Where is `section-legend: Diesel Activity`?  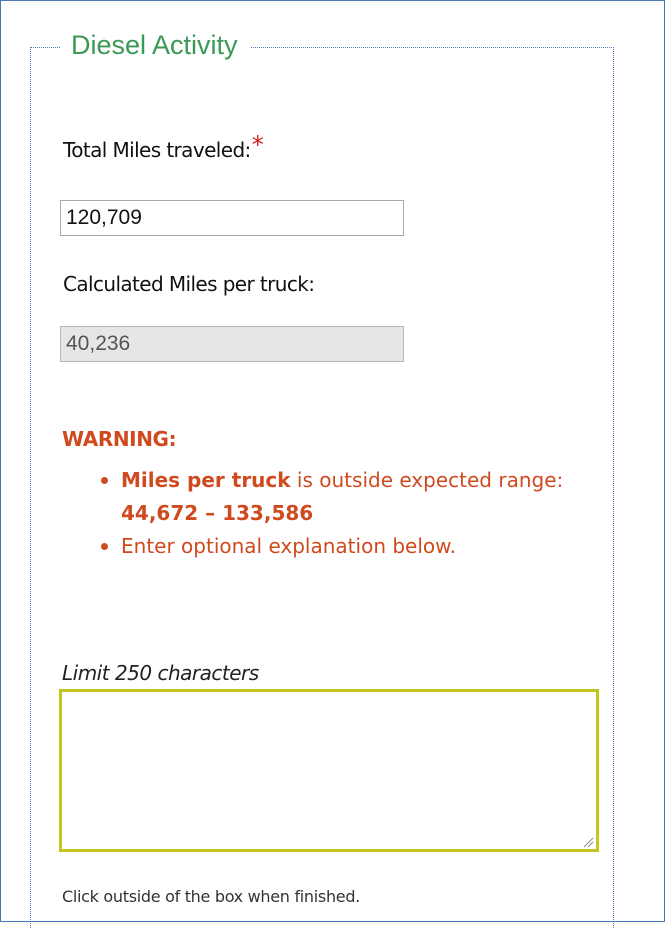 section-legend: Diesel Activity is located at coordinates (155, 45).